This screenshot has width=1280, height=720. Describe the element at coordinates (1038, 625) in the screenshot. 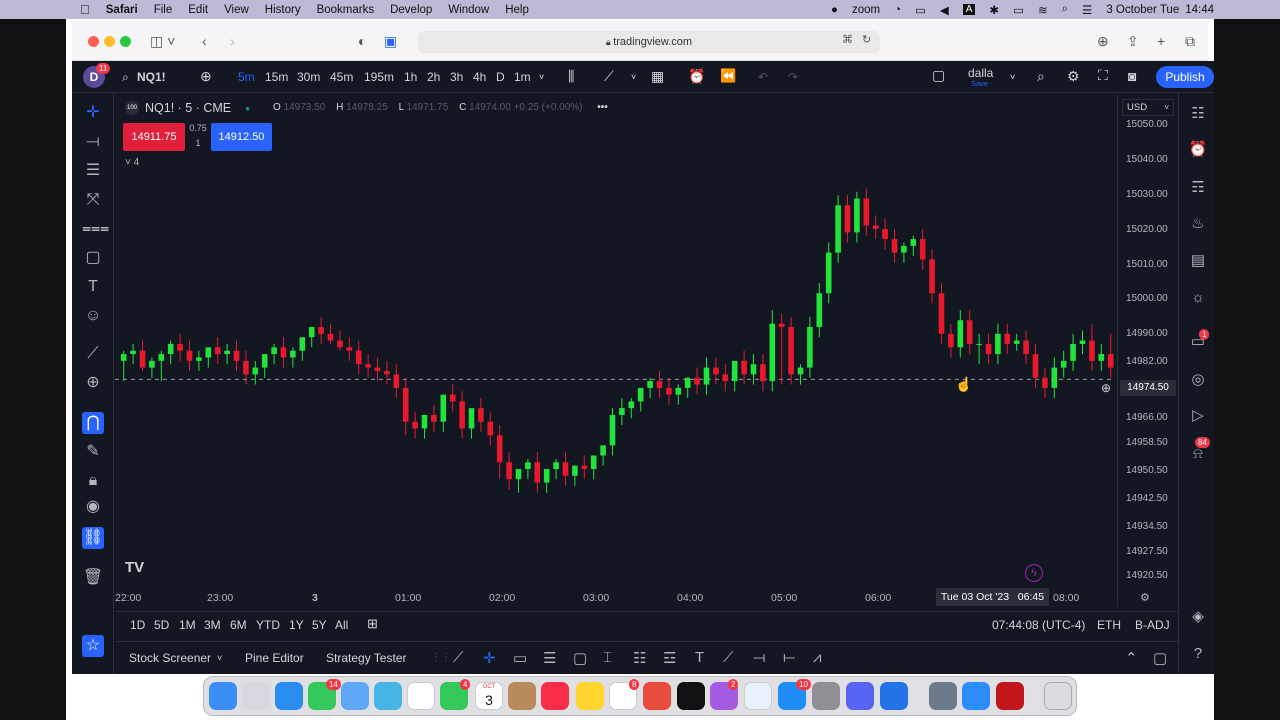

I see `clock-display: 07:44:08 (UTC-4)` at that location.